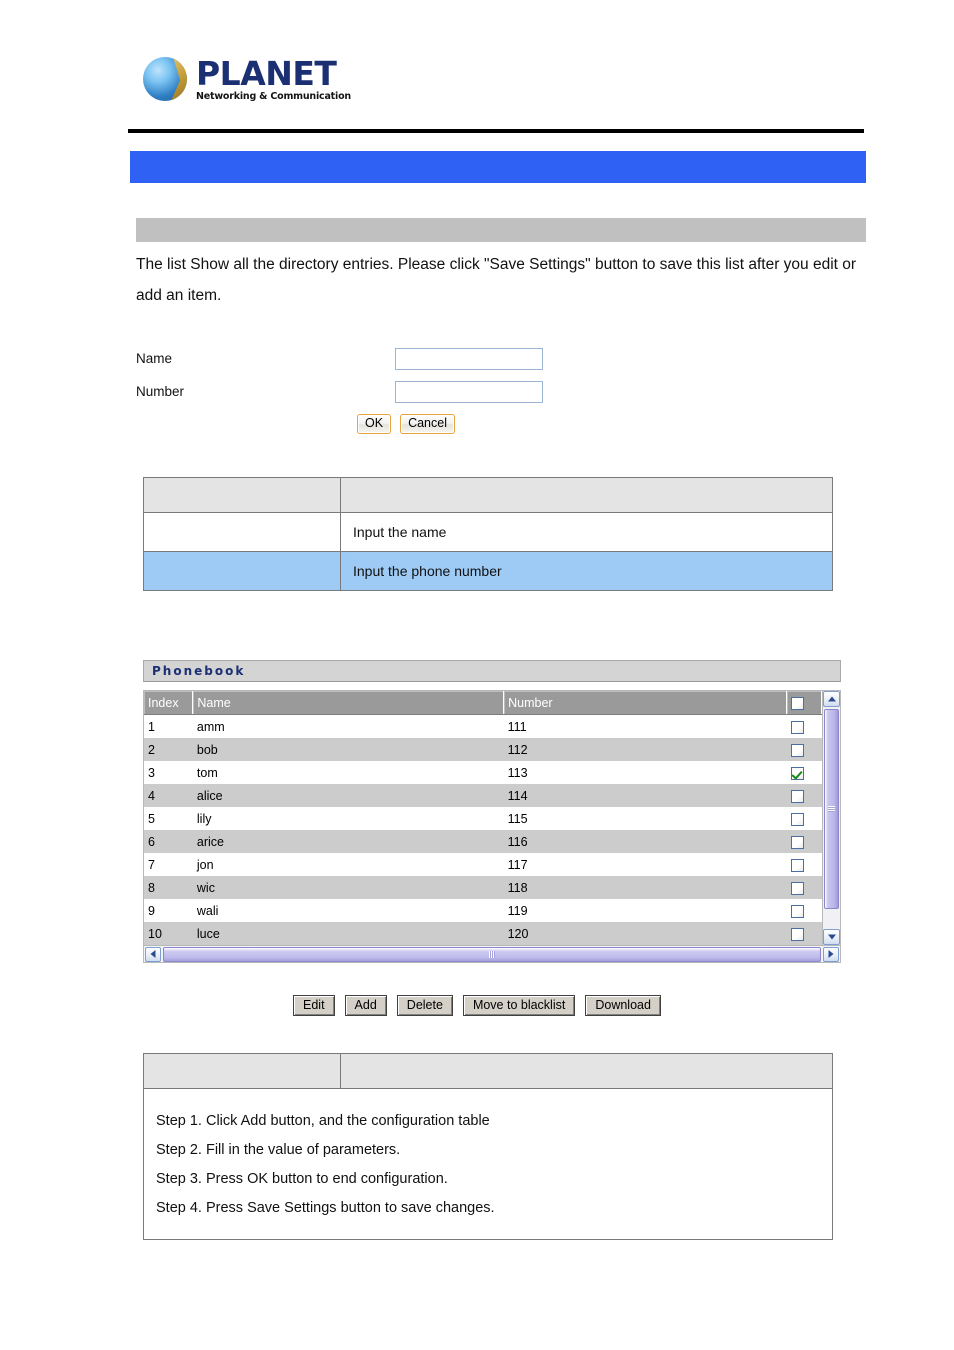  I want to click on cell-index: 10, so click(168, 933).